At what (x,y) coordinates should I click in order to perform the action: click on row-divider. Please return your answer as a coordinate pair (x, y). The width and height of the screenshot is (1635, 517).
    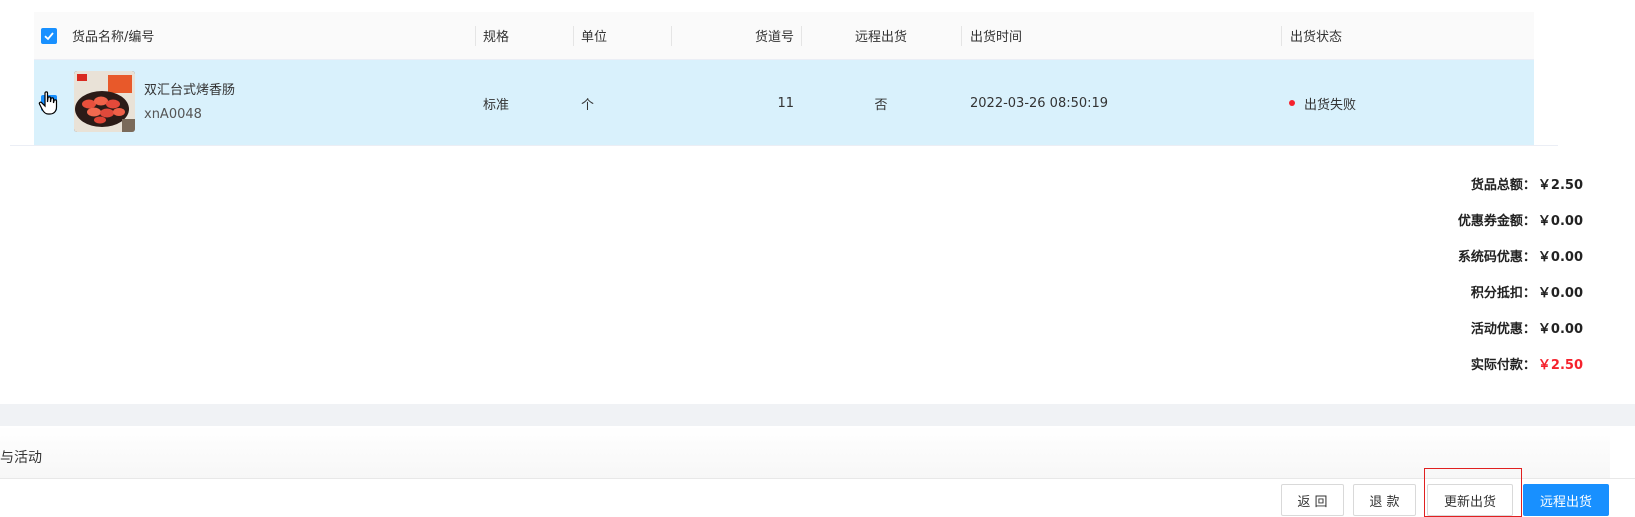
    Looking at the image, I should click on (784, 145).